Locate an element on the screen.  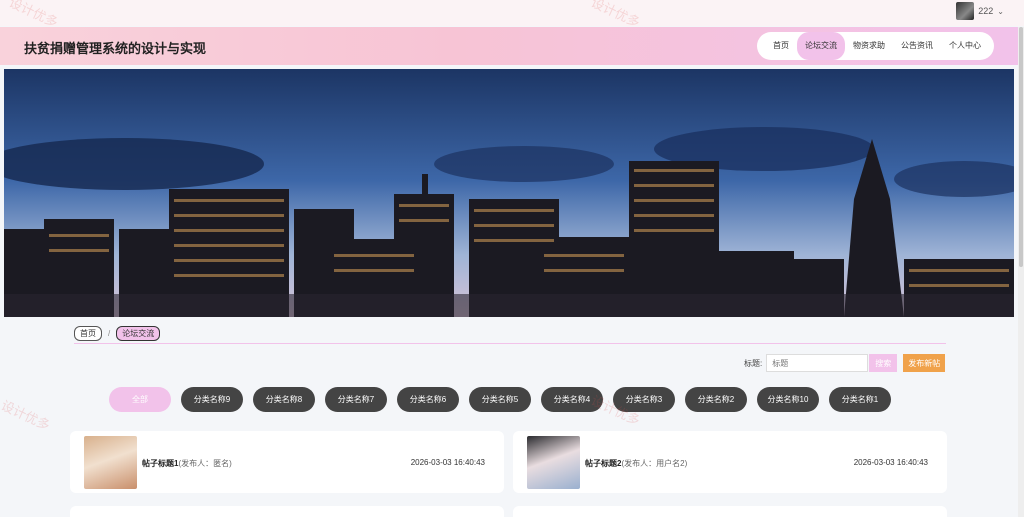
top-bar: 222 ⌄ is located at coordinates (512, 13).